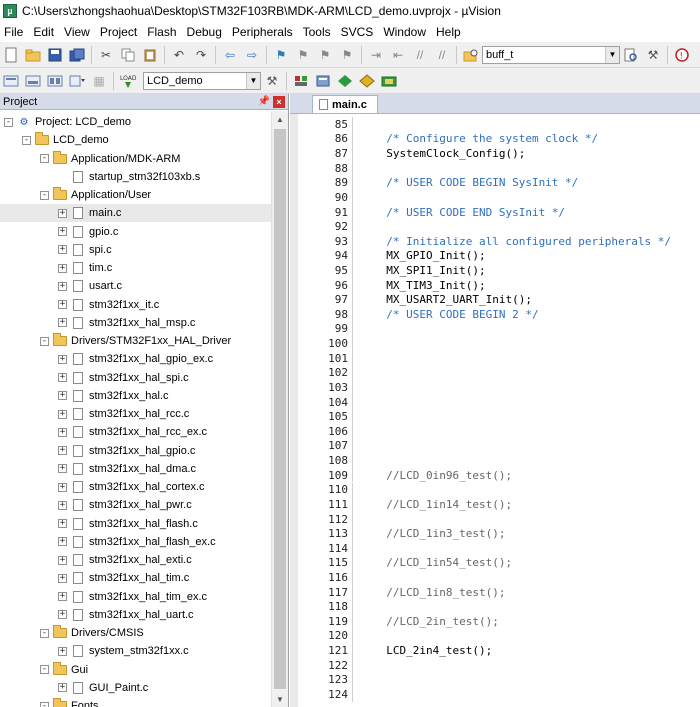 The height and width of the screenshot is (707, 700). Describe the element at coordinates (345, 81) in the screenshot. I see `manage-runtime-icon` at that location.